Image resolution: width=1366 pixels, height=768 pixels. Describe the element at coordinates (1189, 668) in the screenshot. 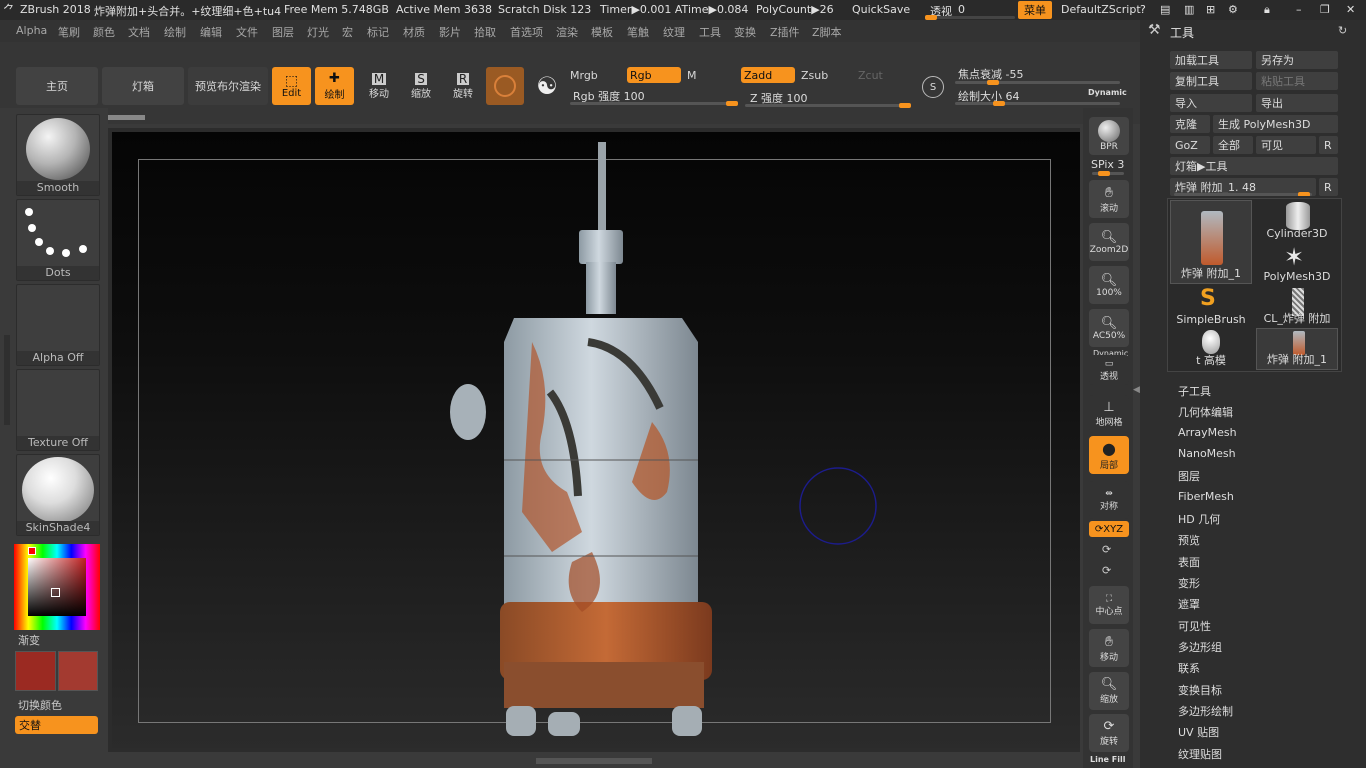

I see `subpalette-contact: 联系` at that location.